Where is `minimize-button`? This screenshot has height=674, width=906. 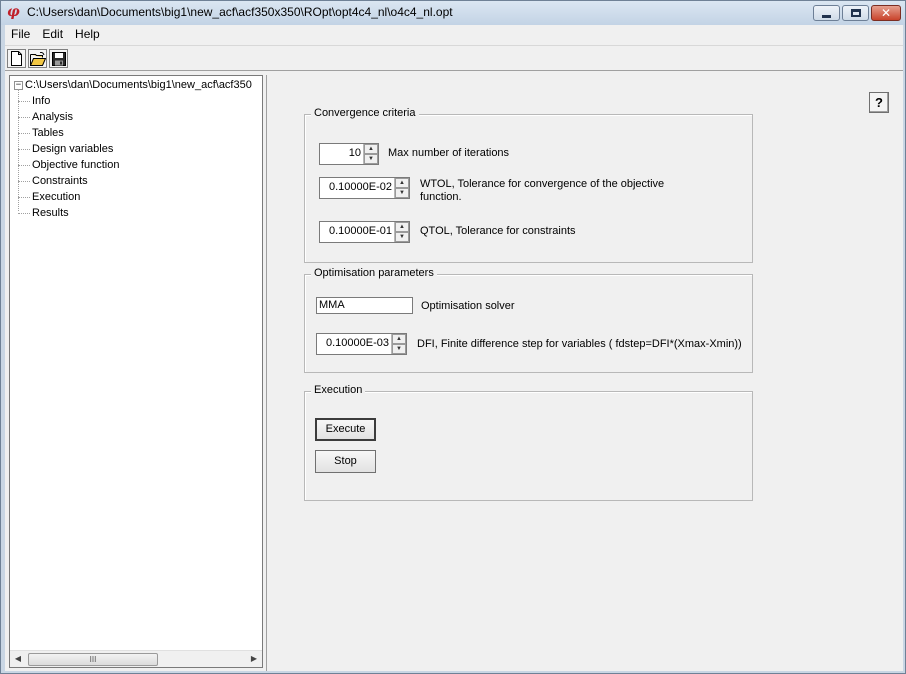
minimize-button is located at coordinates (826, 13).